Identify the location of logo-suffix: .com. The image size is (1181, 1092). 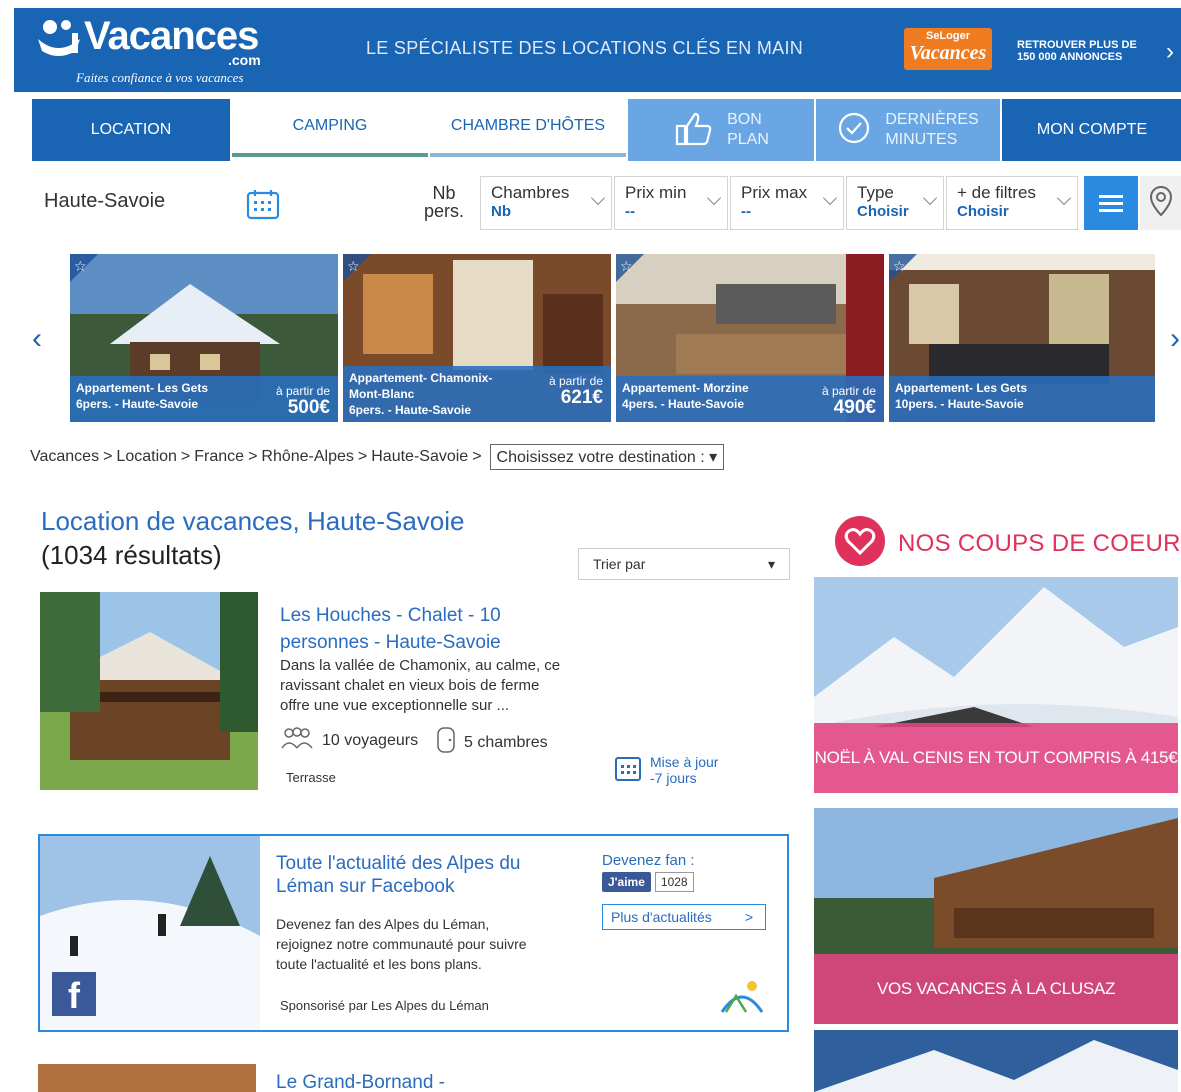
(244, 60).